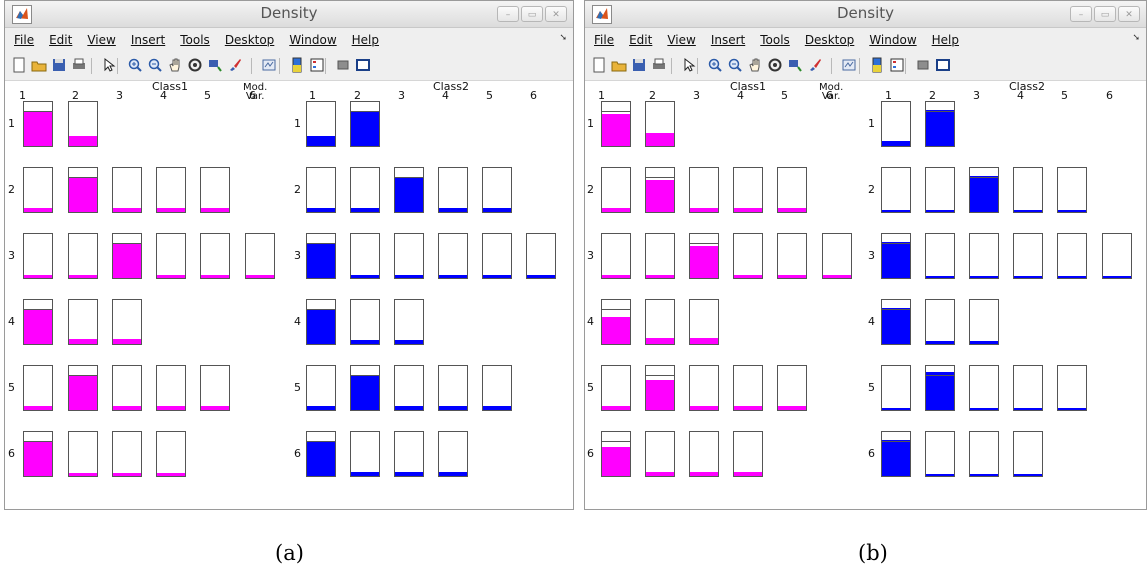 This screenshot has height=585, width=1147. What do you see at coordinates (11, 387) in the screenshot?
I see `row-label: 5` at bounding box center [11, 387].